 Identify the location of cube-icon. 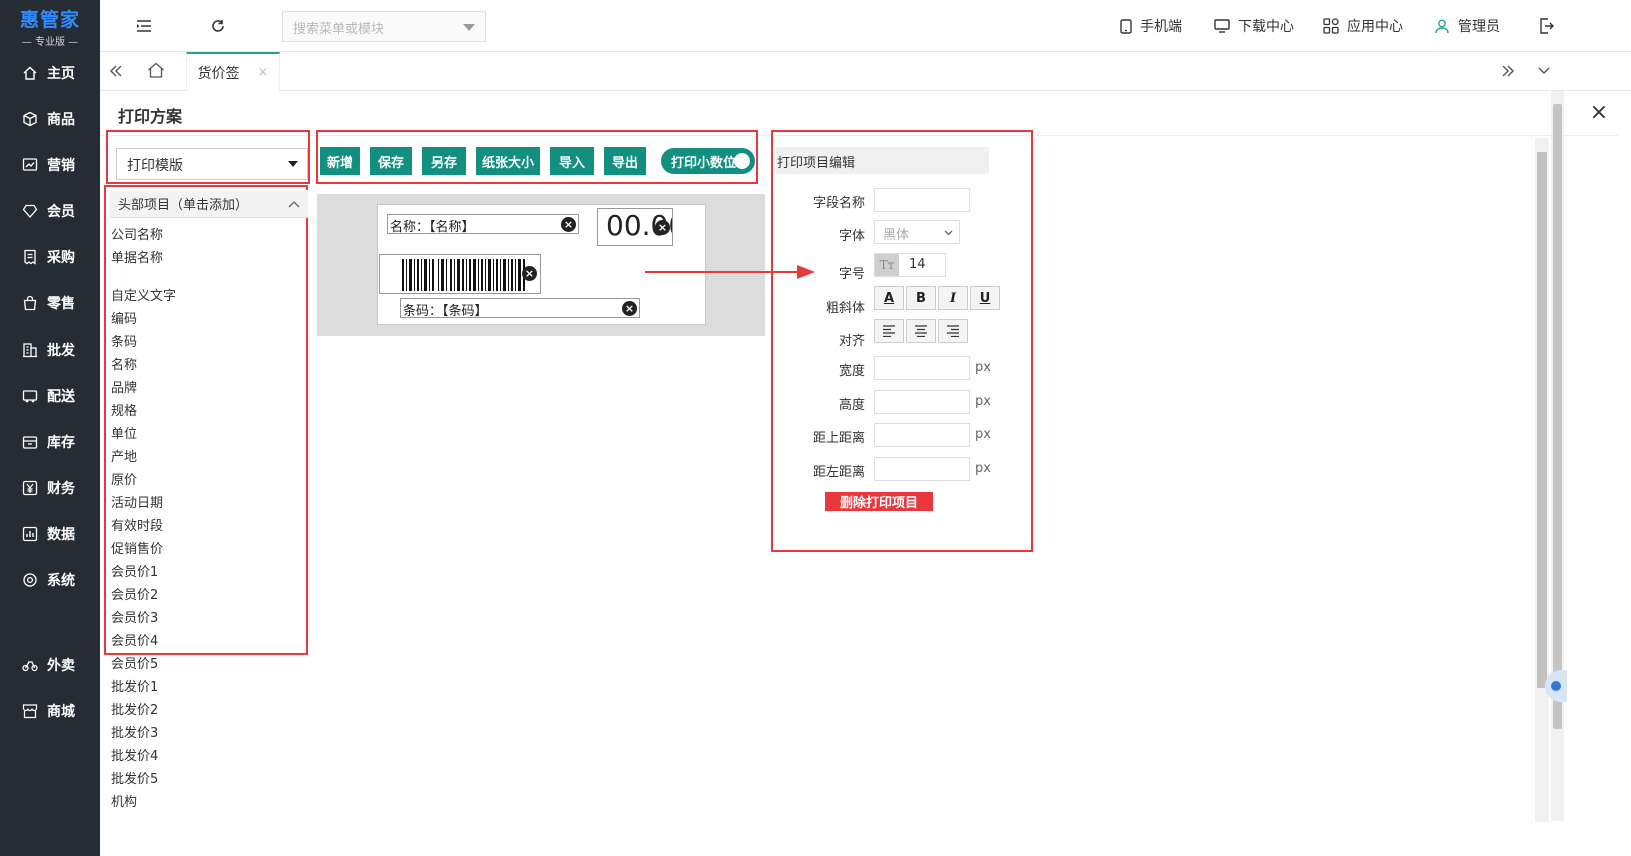
(30, 119).